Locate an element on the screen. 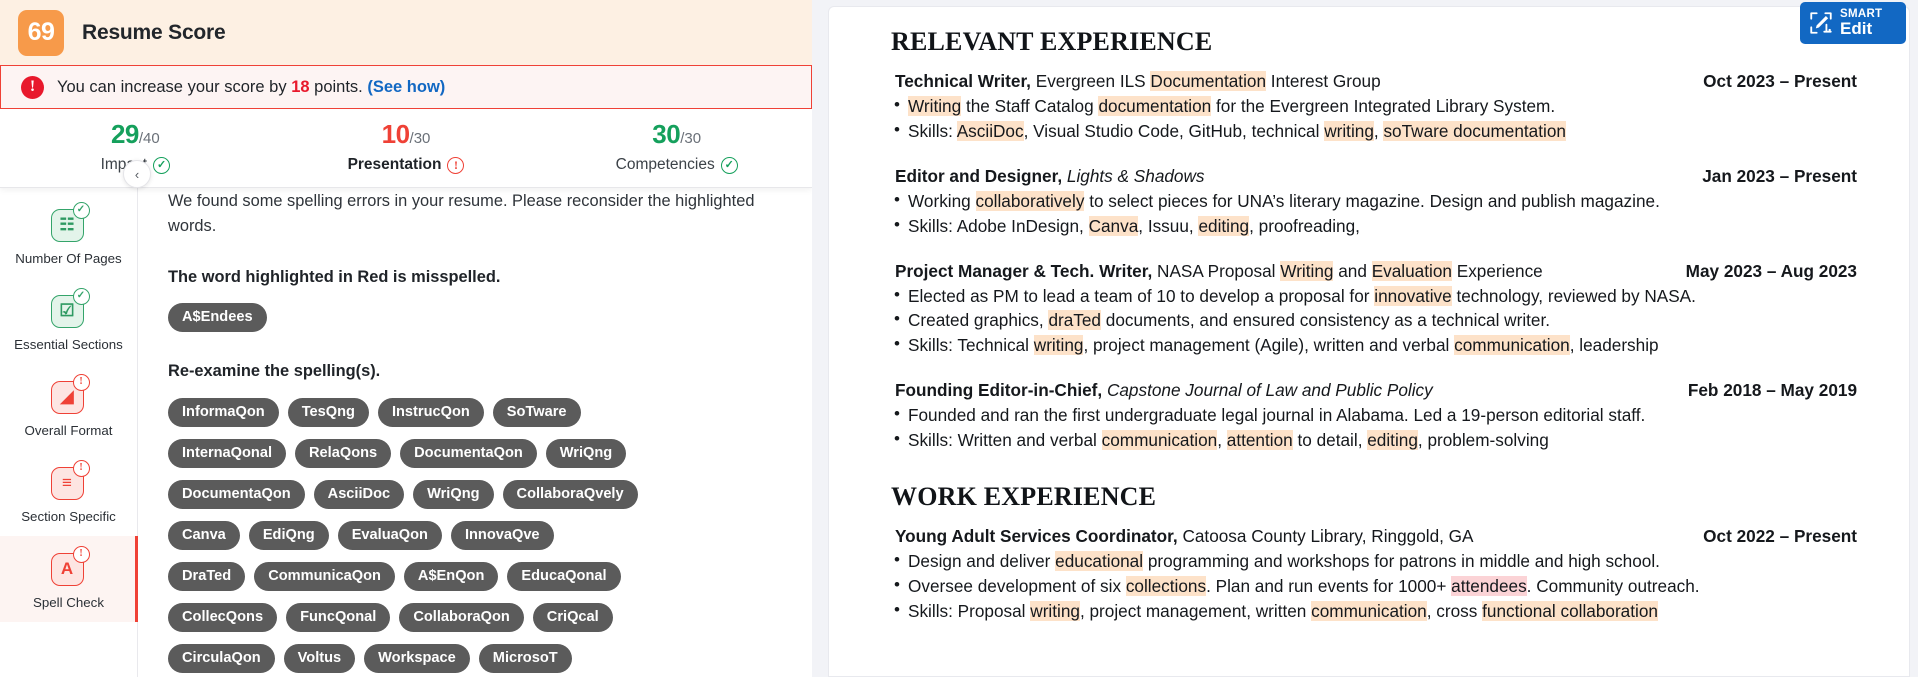 The height and width of the screenshot is (677, 1918). metric-value: 29 is located at coordinates (124, 134).